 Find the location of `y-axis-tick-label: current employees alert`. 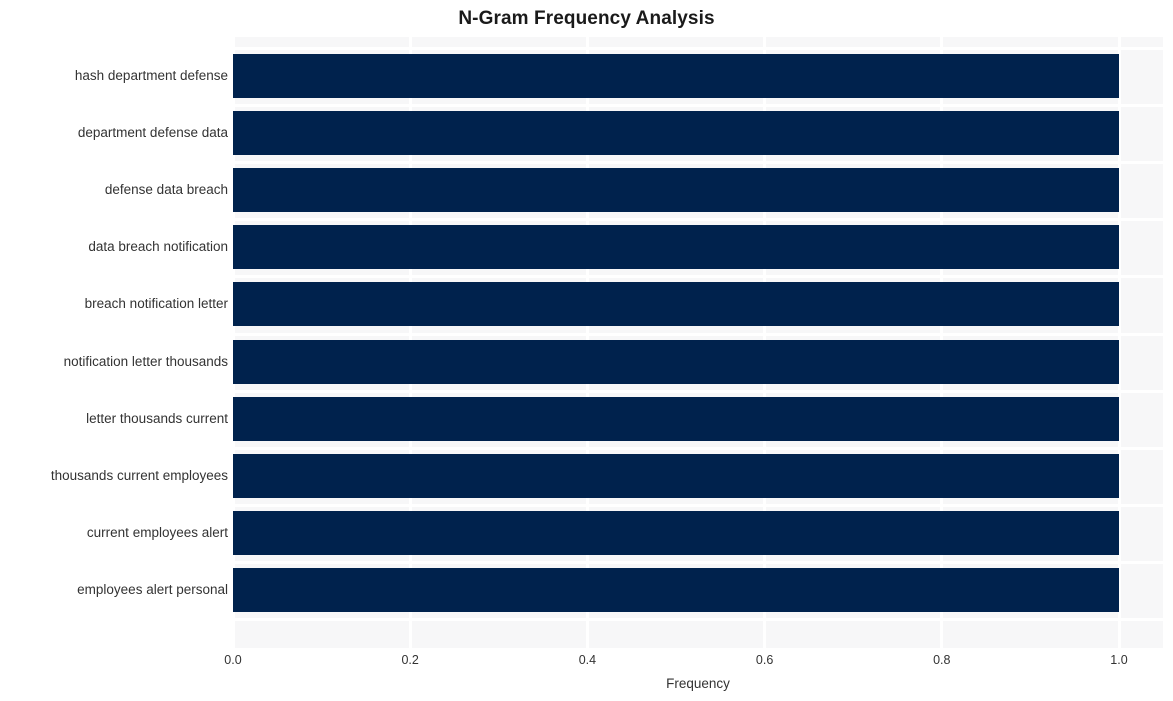

y-axis-tick-label: current employees alert is located at coordinates (157, 532).